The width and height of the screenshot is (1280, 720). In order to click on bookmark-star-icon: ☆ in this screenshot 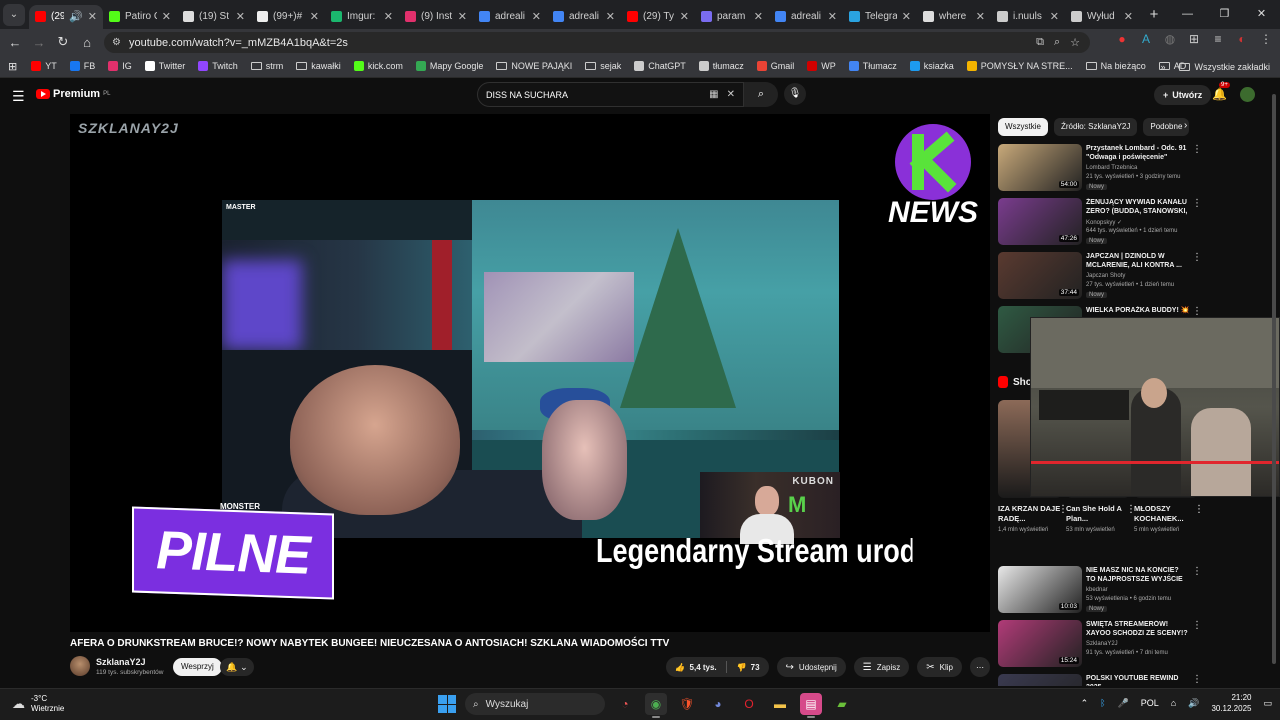, I will do `click(1075, 42)`.